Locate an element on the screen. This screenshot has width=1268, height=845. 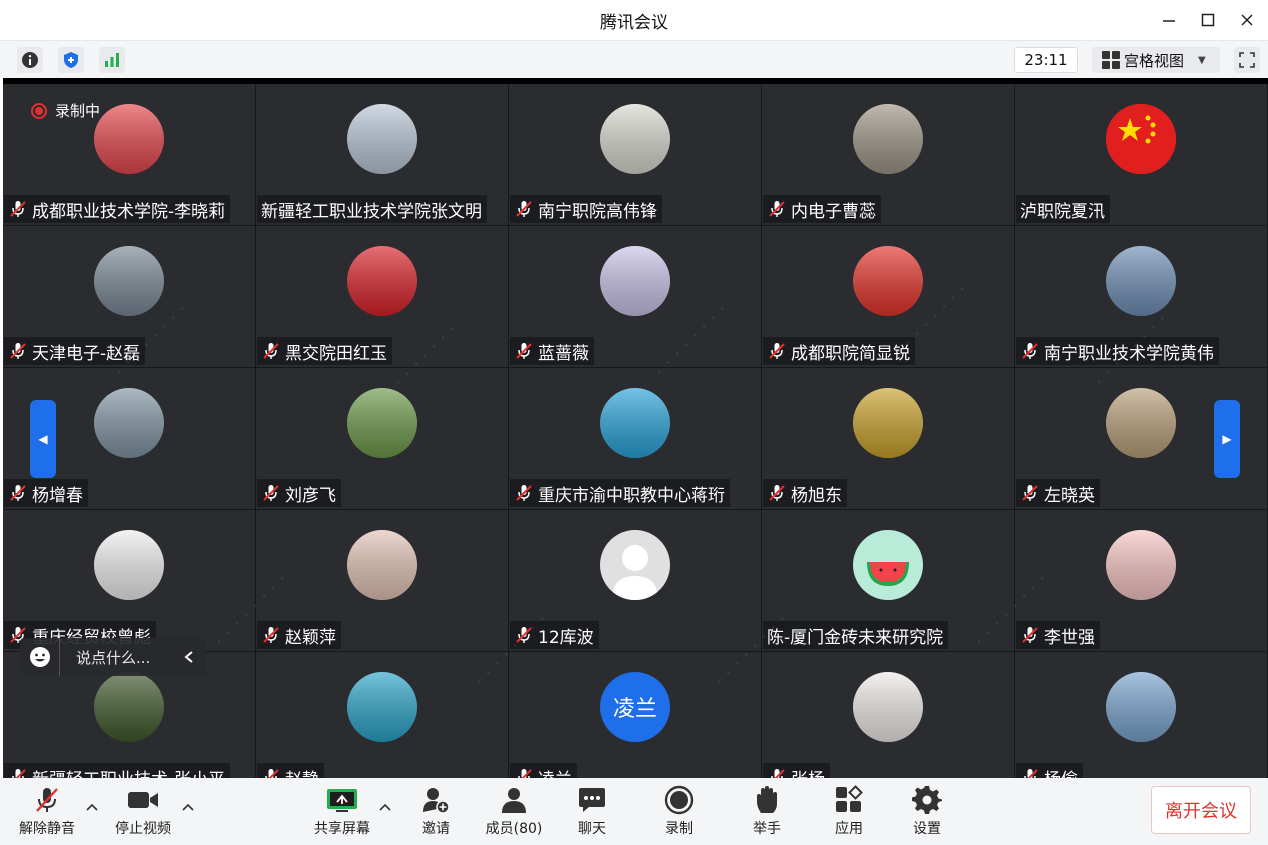
record-icon is located at coordinates (679, 800).